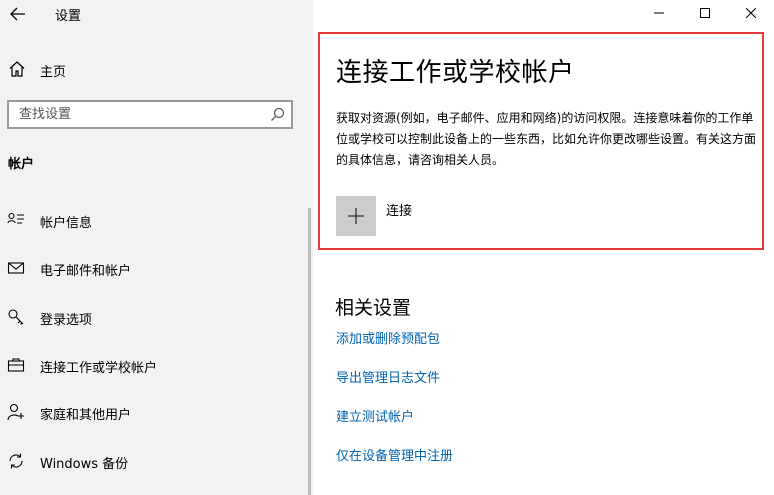  I want to click on sidebar-item-label: 家庭和其他用户, so click(86, 415).